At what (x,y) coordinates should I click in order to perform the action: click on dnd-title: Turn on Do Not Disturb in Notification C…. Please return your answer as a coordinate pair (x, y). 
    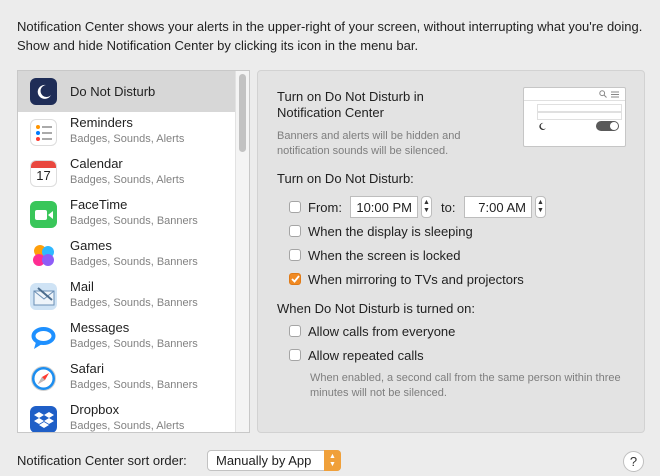
    Looking at the image, I should click on (350, 104).